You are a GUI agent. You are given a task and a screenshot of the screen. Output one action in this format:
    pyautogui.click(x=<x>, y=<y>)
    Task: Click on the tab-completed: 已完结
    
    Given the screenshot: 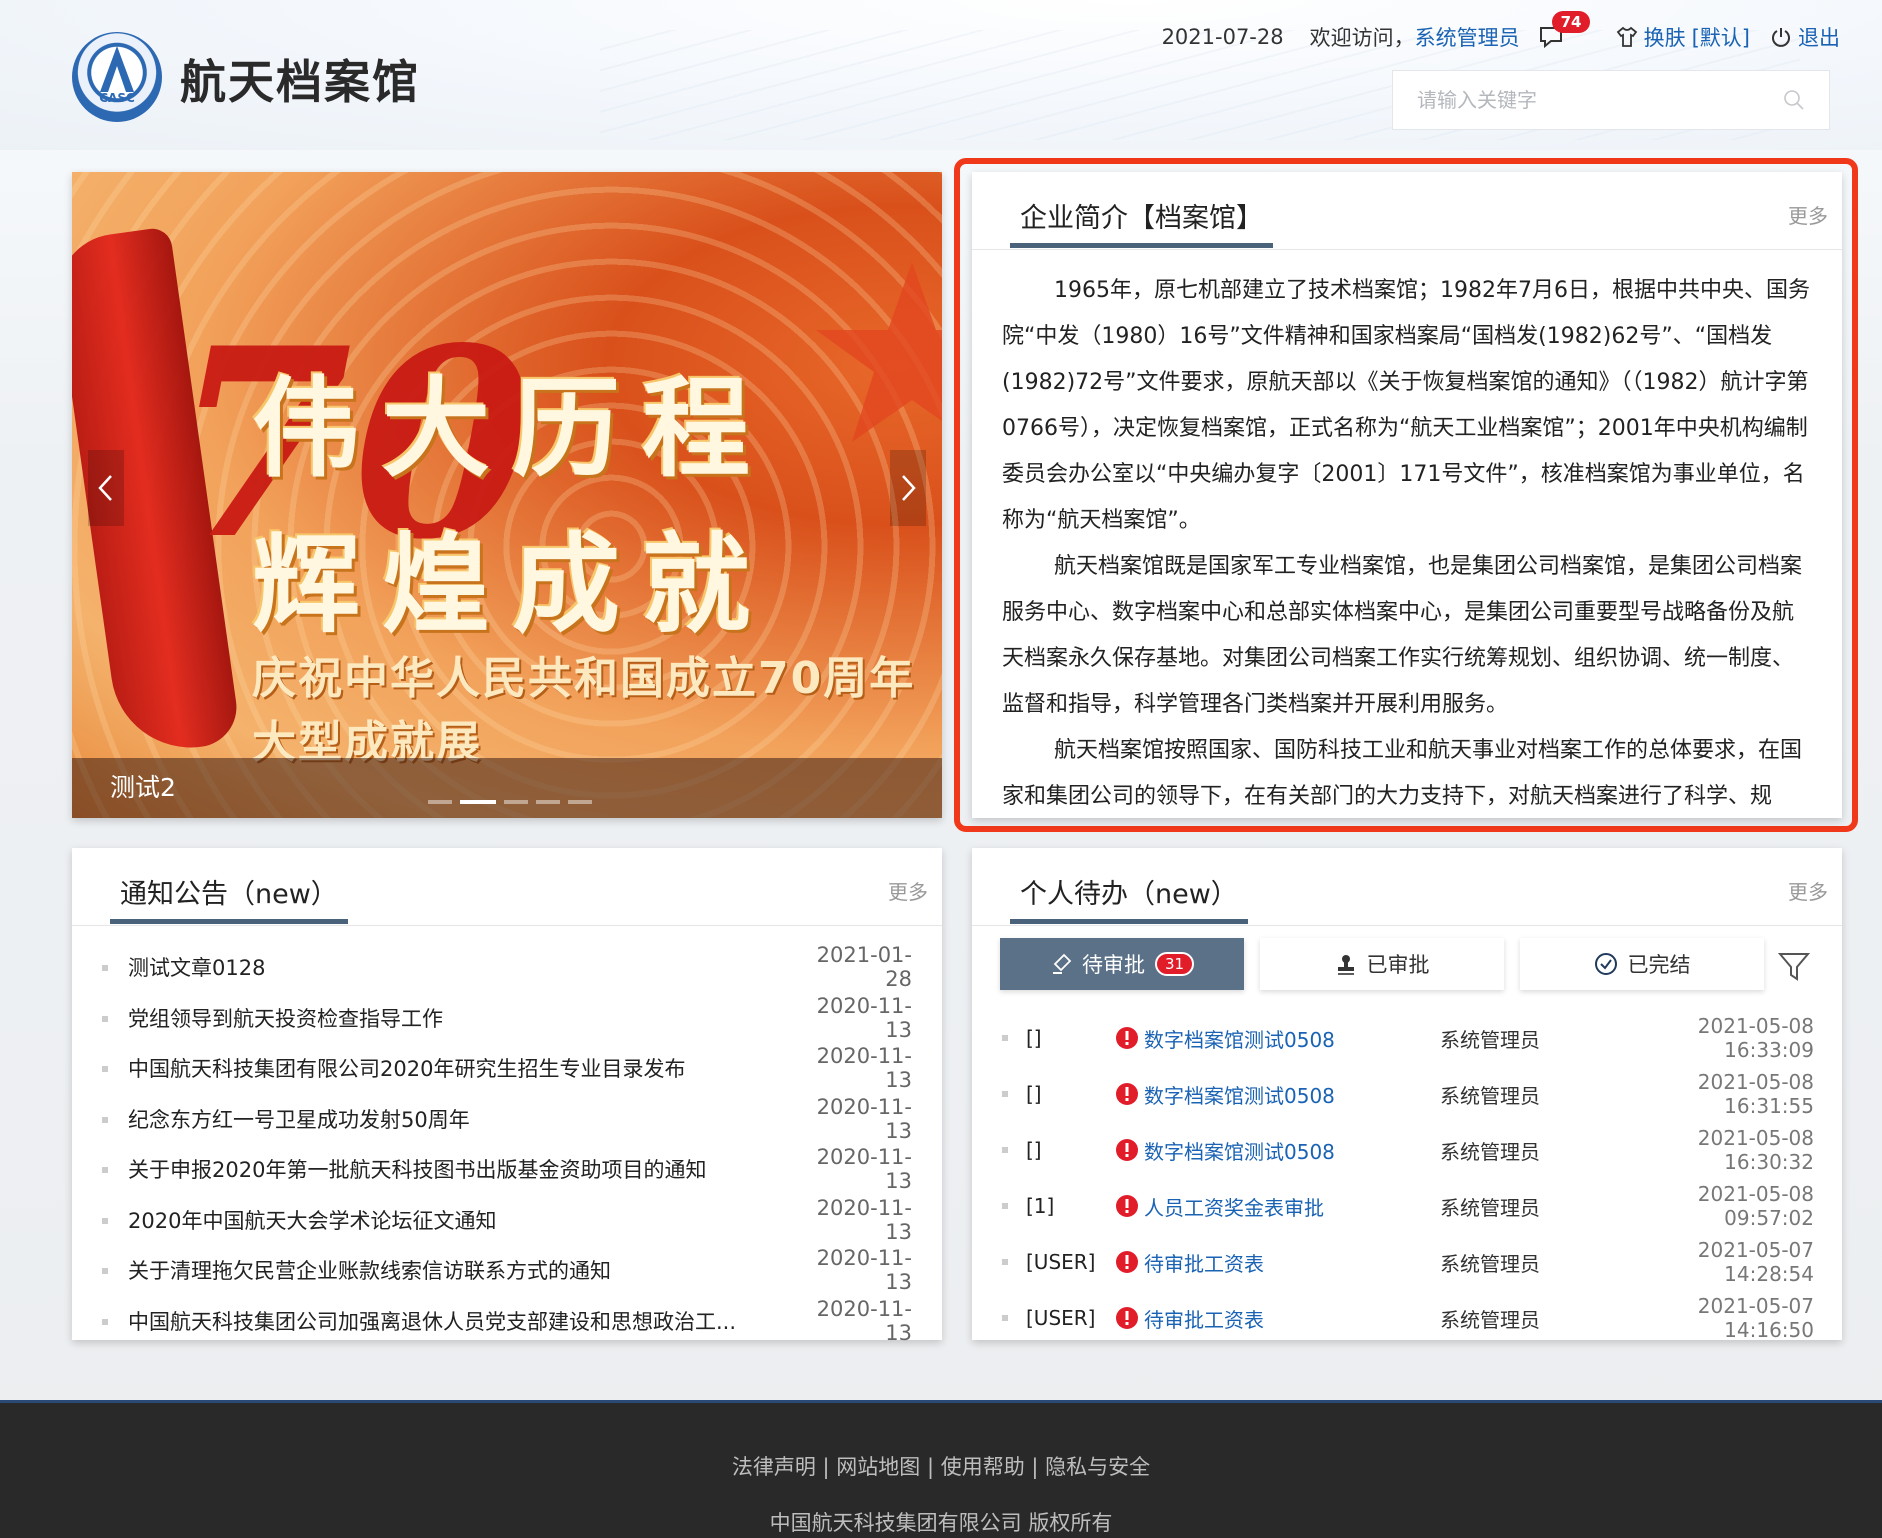 What is the action you would take?
    pyautogui.click(x=1642, y=964)
    